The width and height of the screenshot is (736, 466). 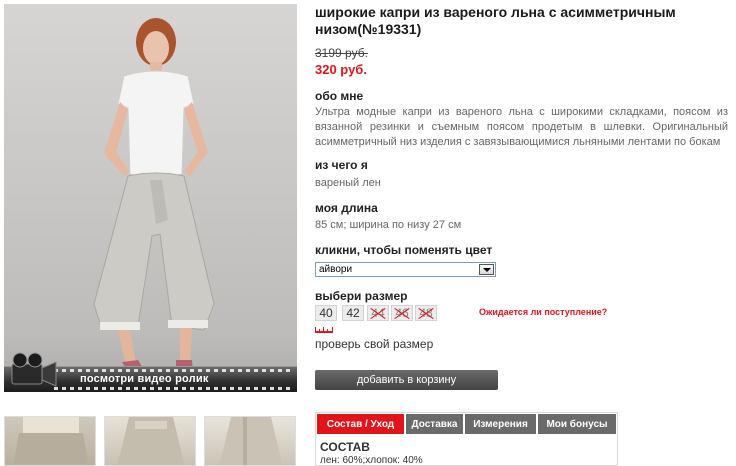 I want to click on awaiting-stock-link: Ожидается ли поступление?, so click(x=543, y=312).